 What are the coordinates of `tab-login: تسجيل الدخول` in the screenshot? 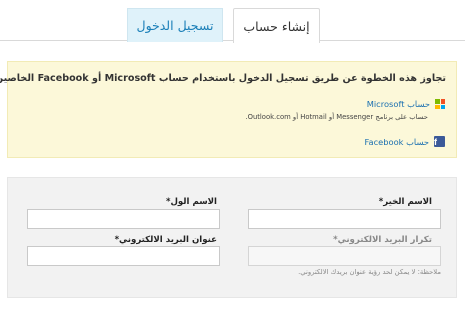 It's located at (175, 25).